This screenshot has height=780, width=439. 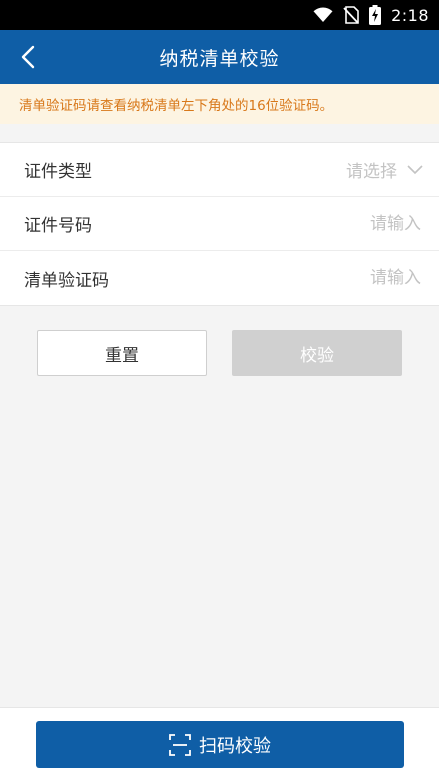 What do you see at coordinates (58, 226) in the screenshot?
I see `cert-number-label: 证件号码` at bounding box center [58, 226].